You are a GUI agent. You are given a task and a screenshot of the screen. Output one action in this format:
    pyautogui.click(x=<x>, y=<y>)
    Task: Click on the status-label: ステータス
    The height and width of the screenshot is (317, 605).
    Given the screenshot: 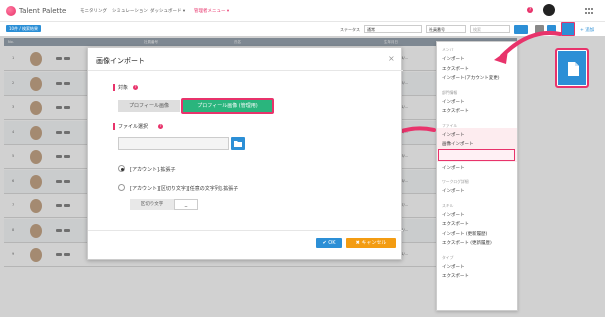 What is the action you would take?
    pyautogui.click(x=350, y=29)
    